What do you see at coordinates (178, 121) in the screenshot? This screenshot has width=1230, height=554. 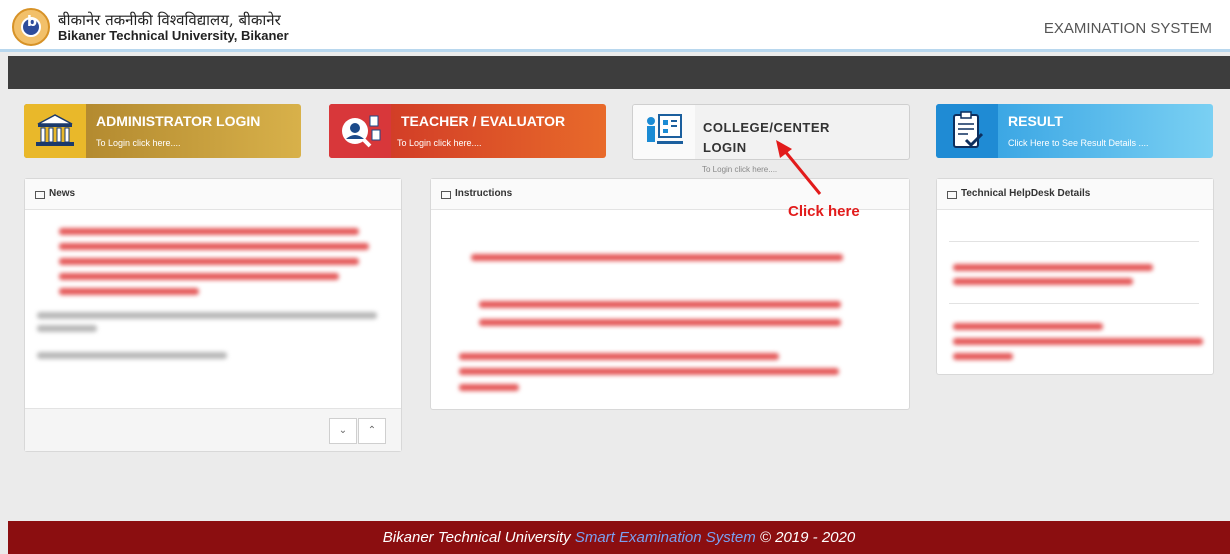 I see `card-title: ADMINISTRATOR LOGIN` at bounding box center [178, 121].